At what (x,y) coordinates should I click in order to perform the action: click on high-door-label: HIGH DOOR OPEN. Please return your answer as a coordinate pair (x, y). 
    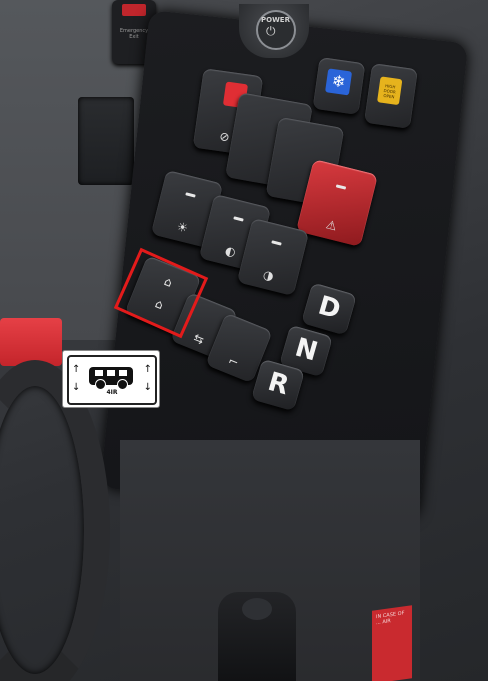
    Looking at the image, I should click on (390, 91).